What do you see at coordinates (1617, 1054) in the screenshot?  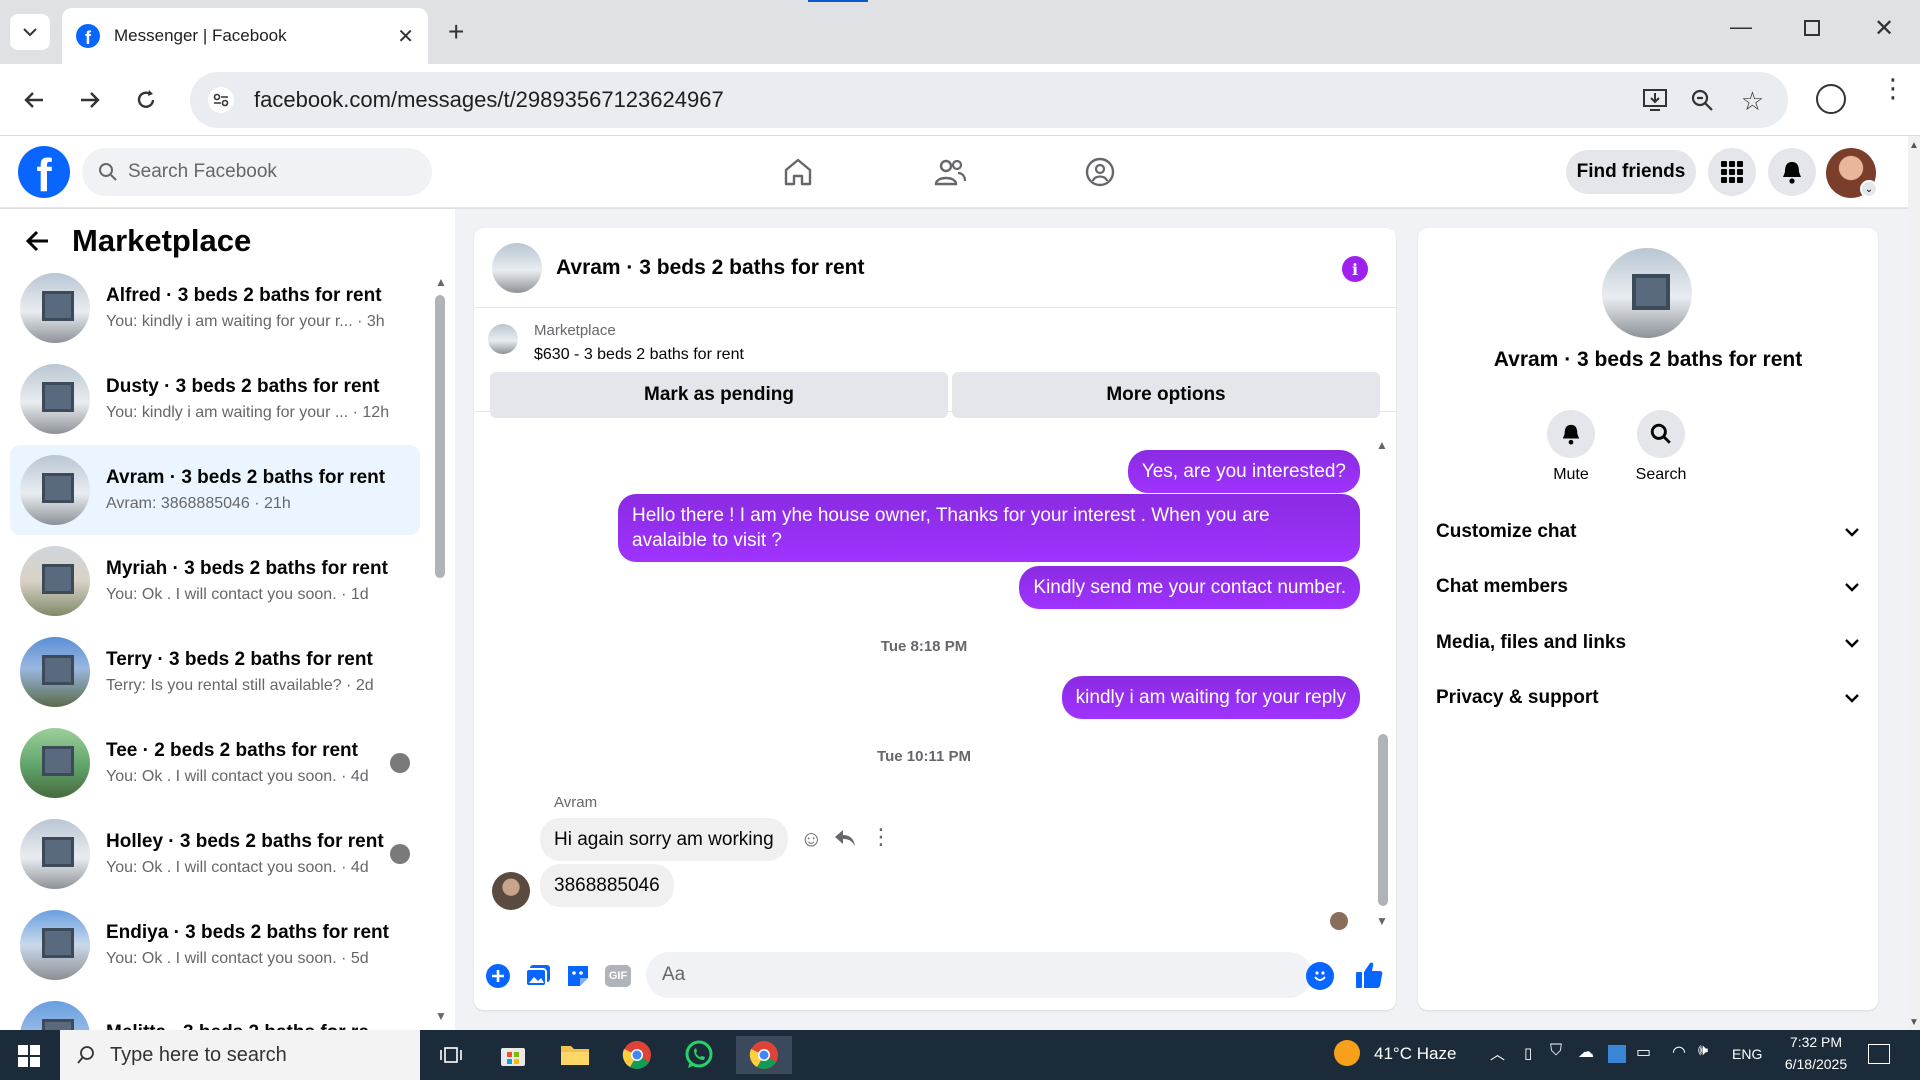 I see `app-tray-icon` at bounding box center [1617, 1054].